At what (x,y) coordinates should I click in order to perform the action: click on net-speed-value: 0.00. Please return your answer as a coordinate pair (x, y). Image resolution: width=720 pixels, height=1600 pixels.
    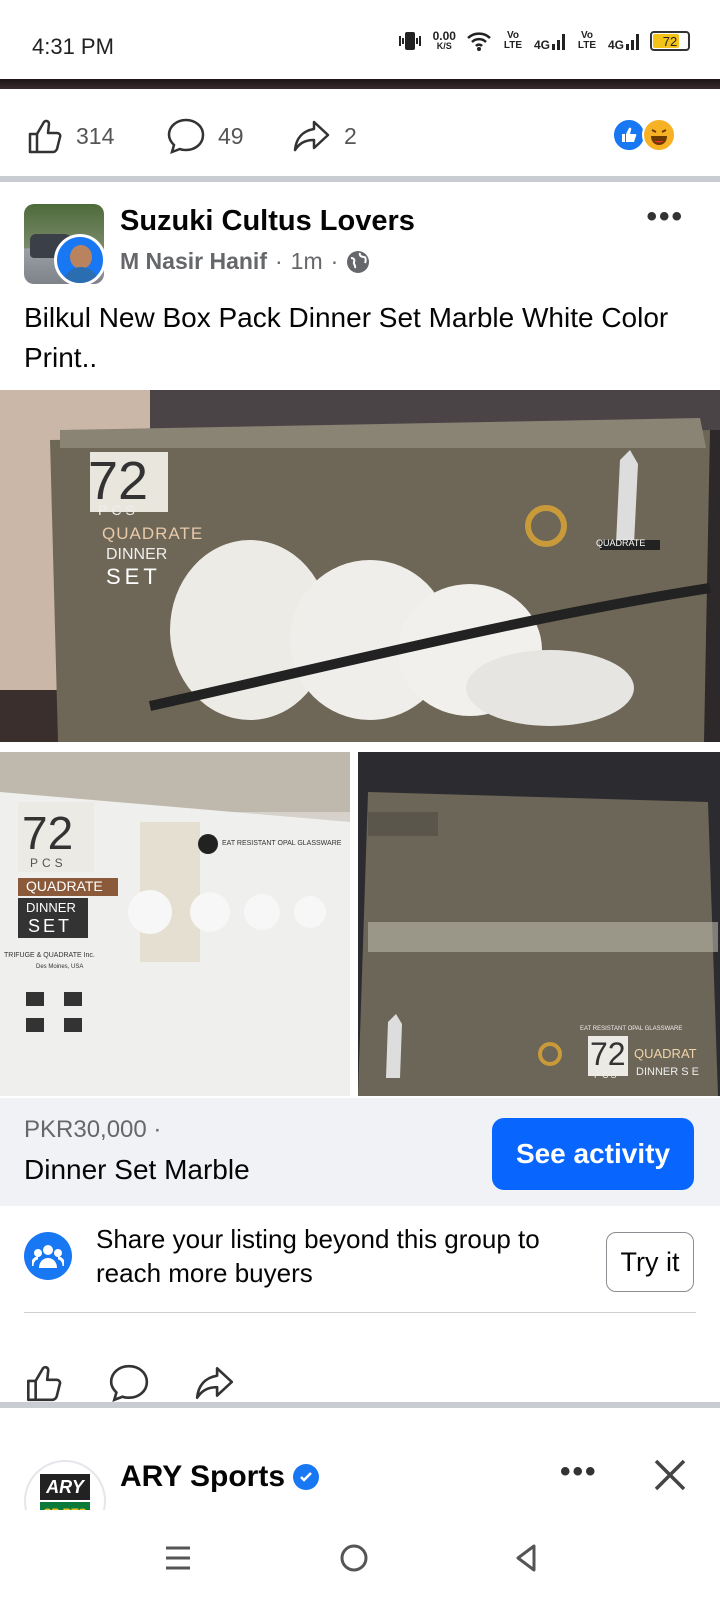
    Looking at the image, I should click on (444, 36).